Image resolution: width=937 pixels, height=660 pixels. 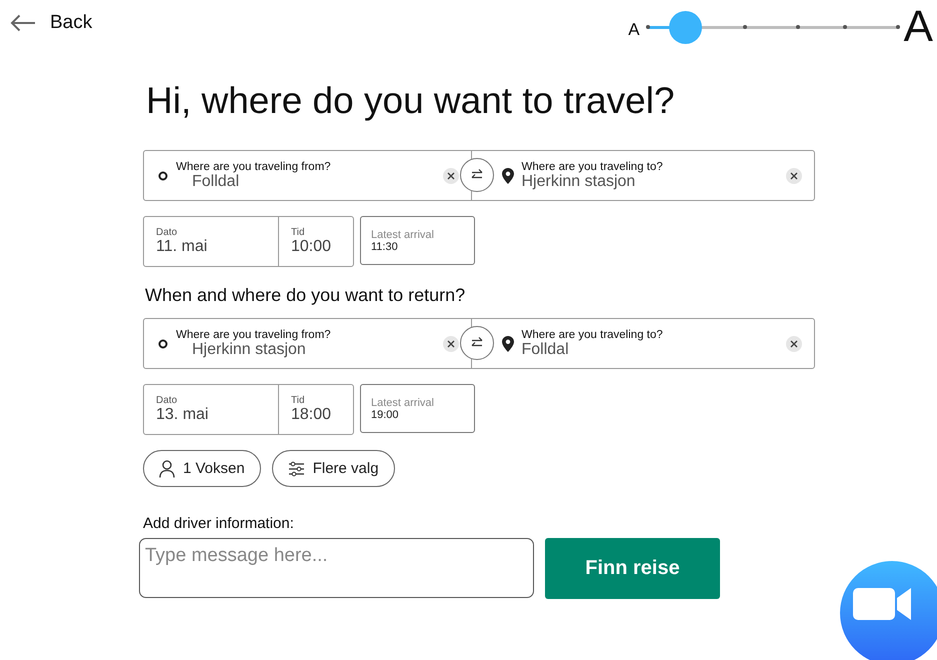 I want to click on more-options-button: Flere valg, so click(x=333, y=468).